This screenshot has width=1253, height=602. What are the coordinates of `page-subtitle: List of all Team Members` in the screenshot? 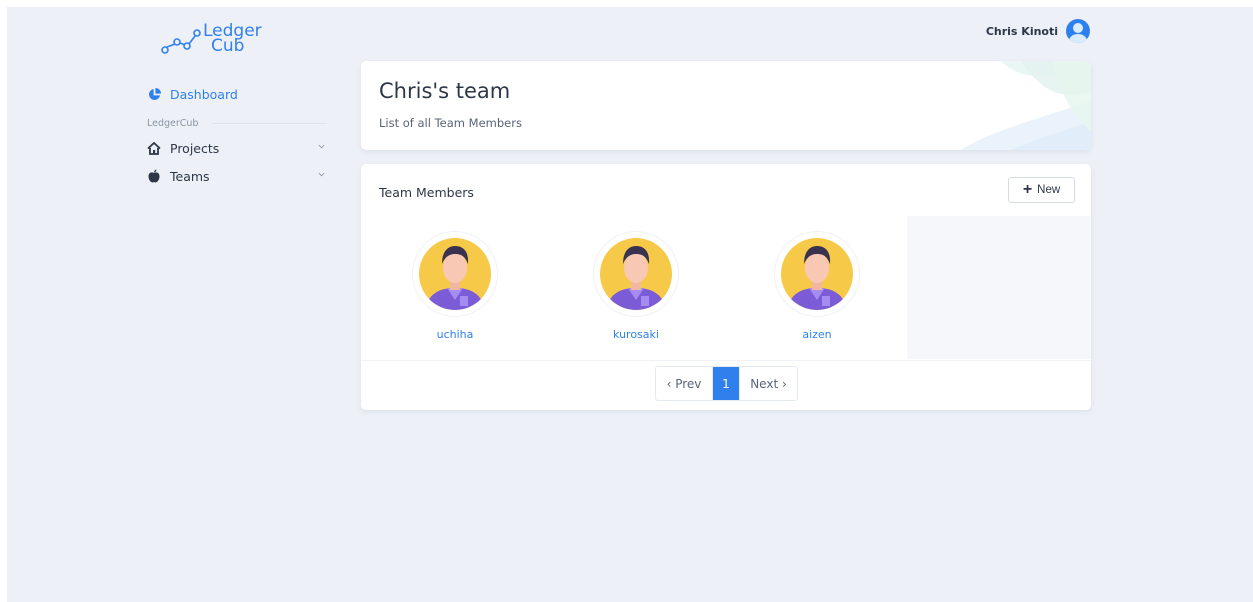 It's located at (450, 123).